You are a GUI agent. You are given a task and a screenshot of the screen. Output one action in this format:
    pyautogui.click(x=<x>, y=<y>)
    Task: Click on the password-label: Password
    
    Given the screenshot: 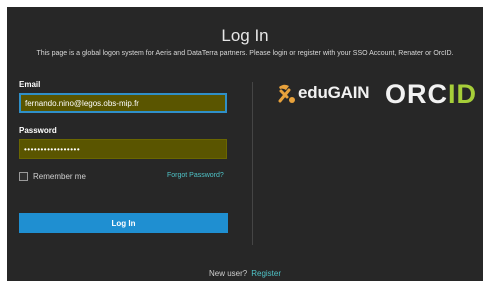 What is the action you would take?
    pyautogui.click(x=38, y=130)
    